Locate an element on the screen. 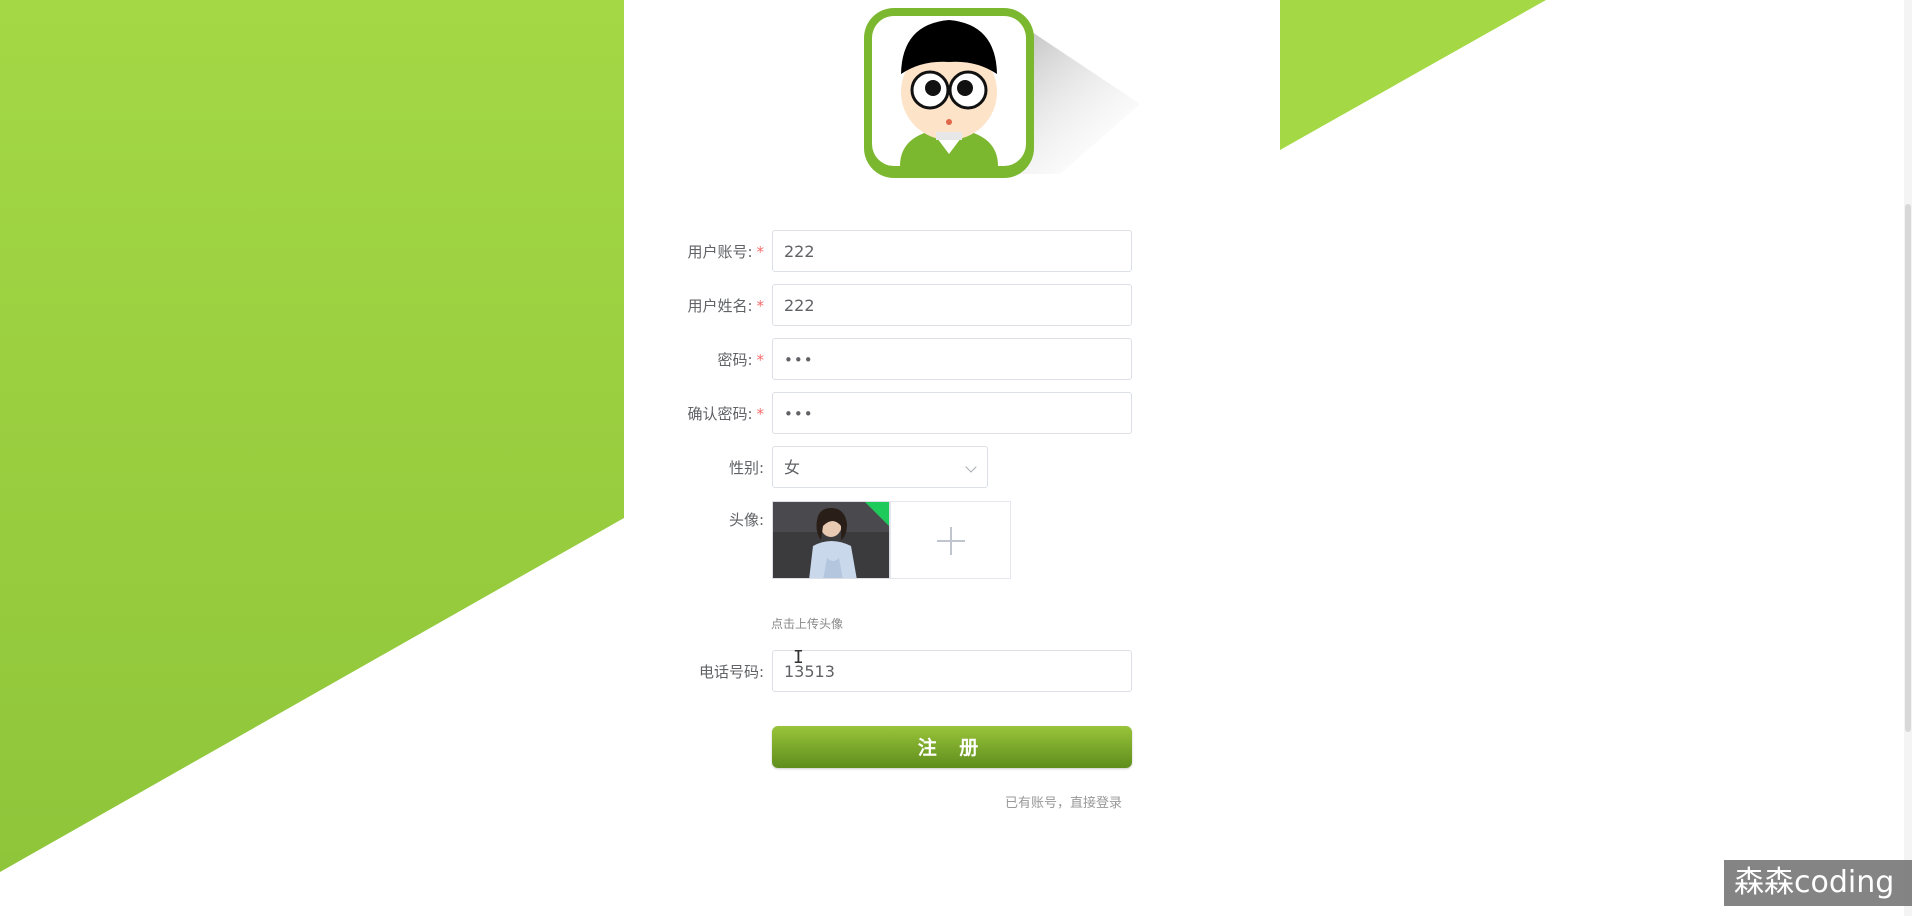 This screenshot has width=1912, height=916. gender-select: 女 is located at coordinates (880, 467).